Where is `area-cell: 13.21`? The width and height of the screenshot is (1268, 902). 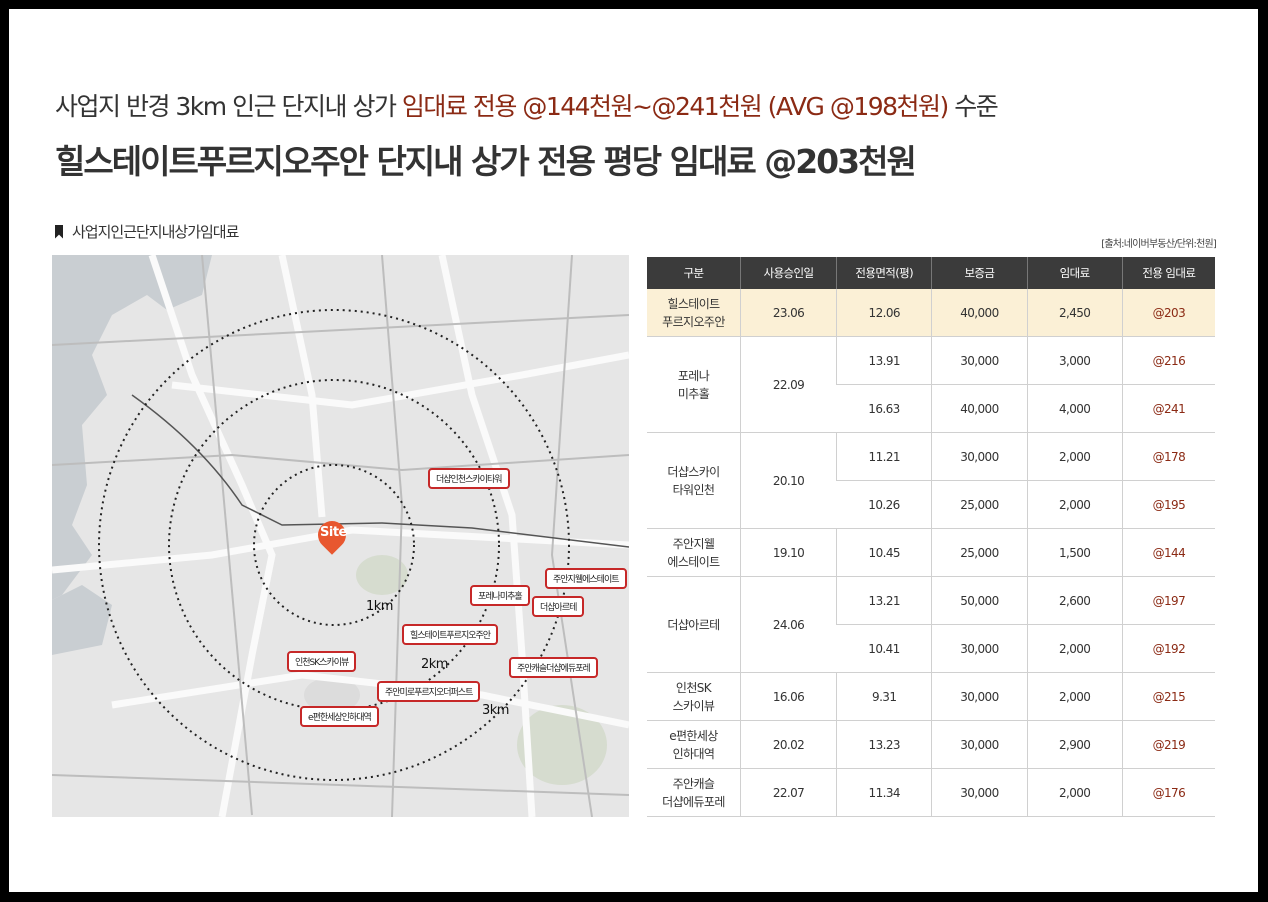
area-cell: 13.21 is located at coordinates (884, 600).